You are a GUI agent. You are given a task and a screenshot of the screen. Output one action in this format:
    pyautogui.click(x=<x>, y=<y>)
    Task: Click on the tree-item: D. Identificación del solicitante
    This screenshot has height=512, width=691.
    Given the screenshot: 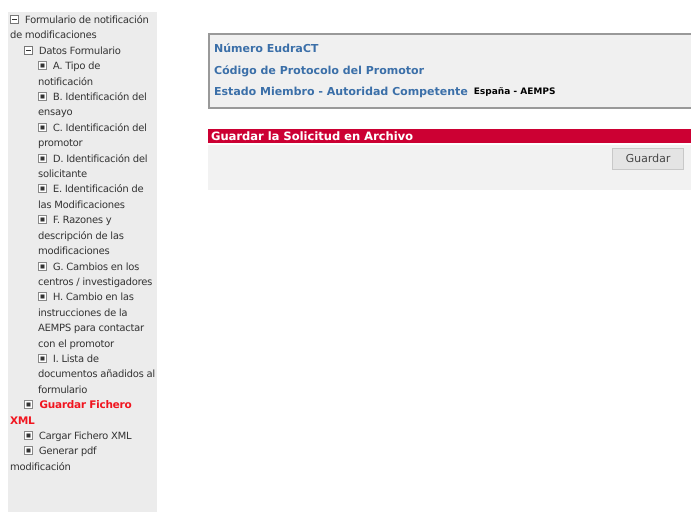 What is the action you would take?
    pyautogui.click(x=82, y=167)
    